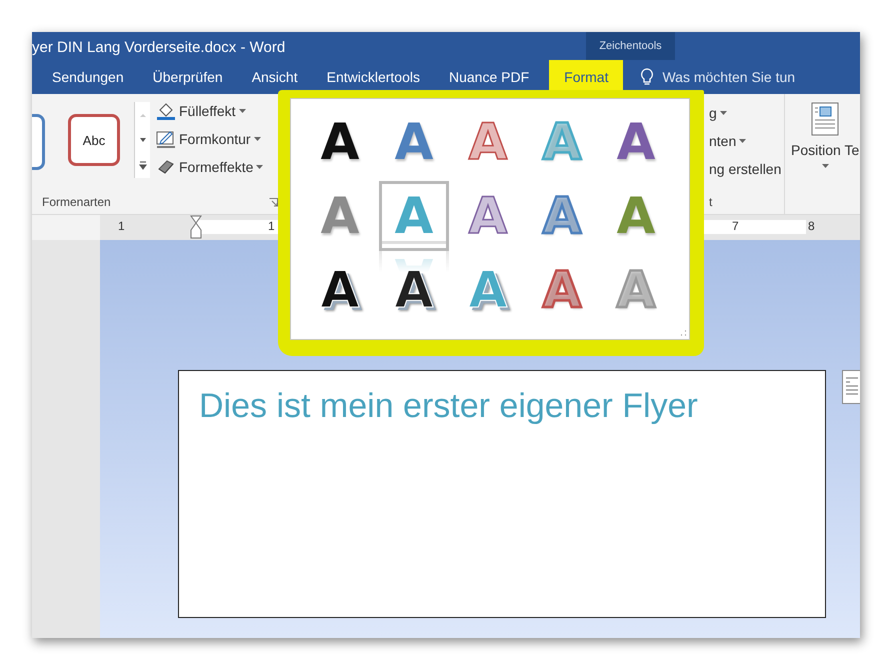  What do you see at coordinates (811, 226) in the screenshot?
I see `ruler-number: 8` at bounding box center [811, 226].